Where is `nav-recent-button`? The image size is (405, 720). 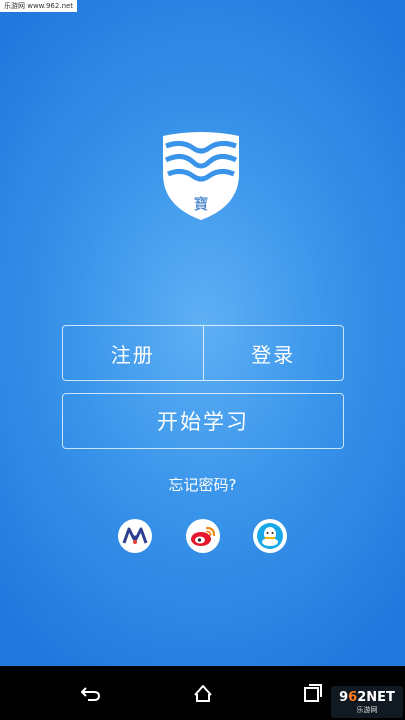
nav-recent-button is located at coordinates (313, 693).